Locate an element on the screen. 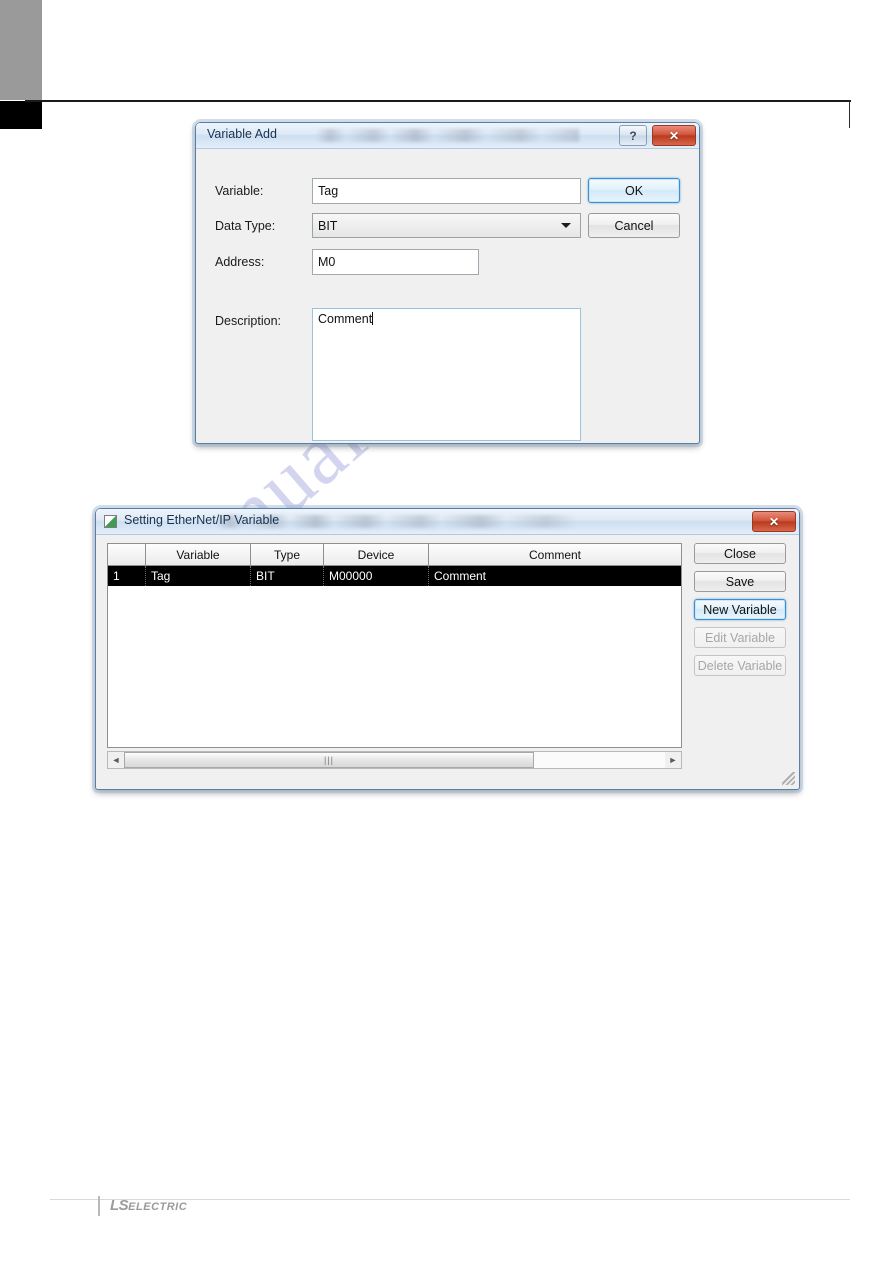 This screenshot has height=1263, width=893. column-header-variable: Variable is located at coordinates (198, 554).